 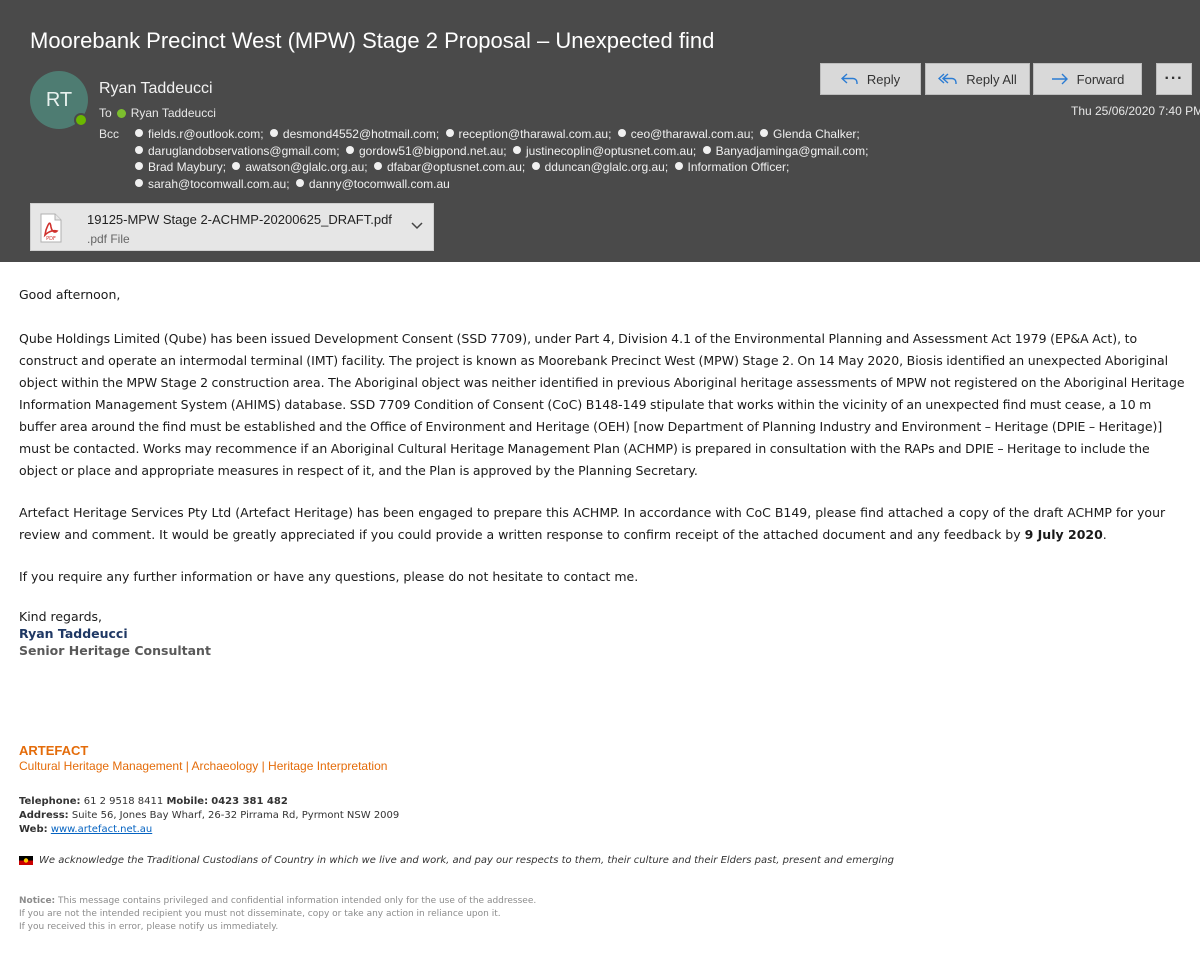 I want to click on greeting: Good afternoon,, so click(x=70, y=294).